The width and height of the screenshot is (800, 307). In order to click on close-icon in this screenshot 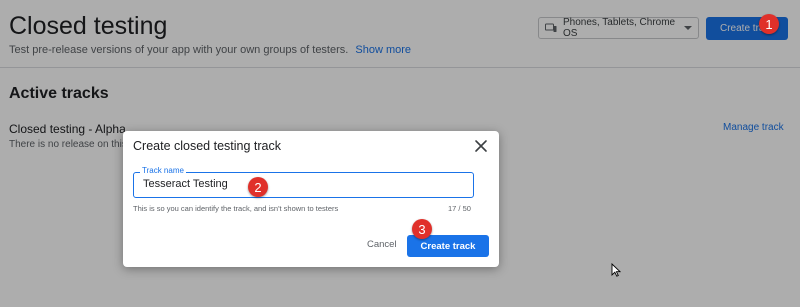, I will do `click(481, 146)`.